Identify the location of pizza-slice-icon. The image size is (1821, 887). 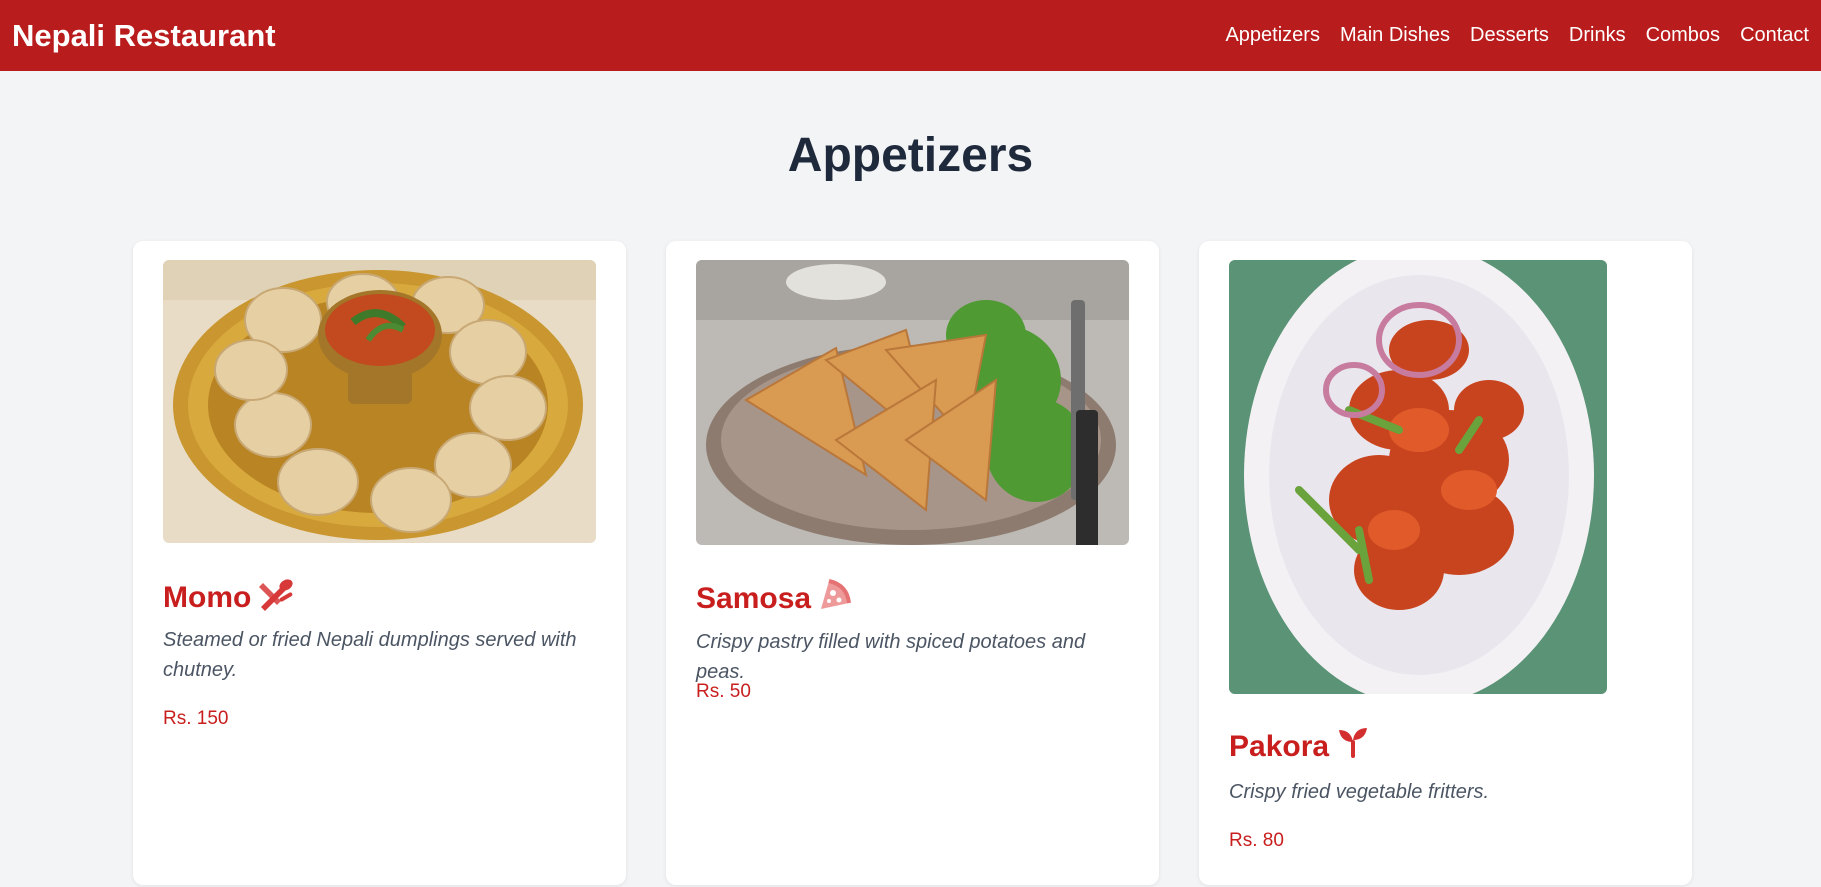
(835, 599).